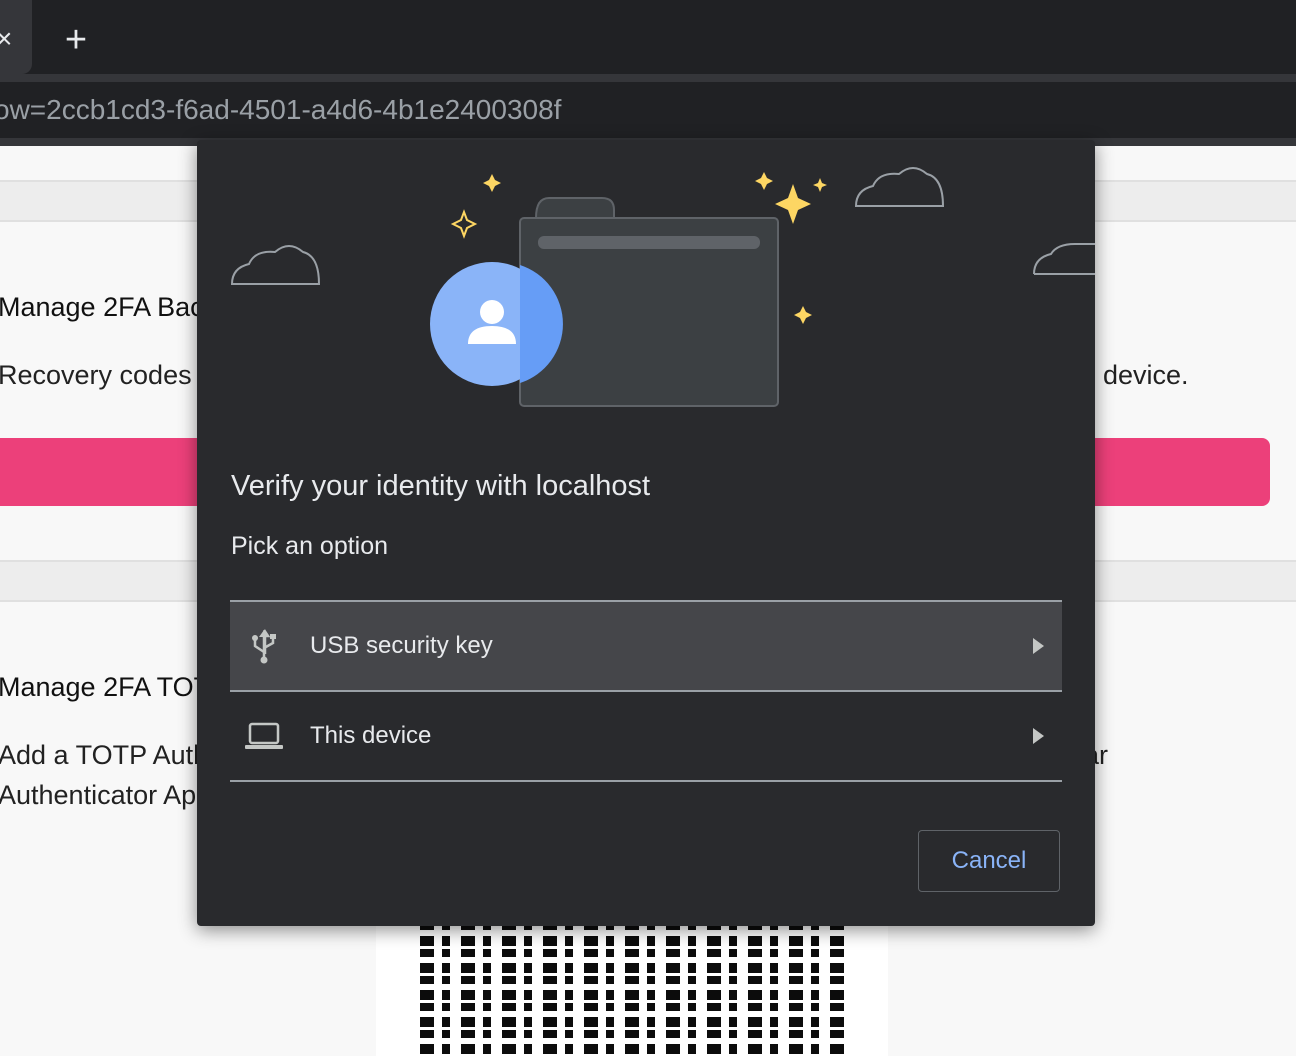 The width and height of the screenshot is (1296, 1056). Describe the element at coordinates (281, 109) in the screenshot. I see `address-bar-url: ow=2ccb1cd3-f6ad-4501-a4d6-4b1e2400308f` at that location.